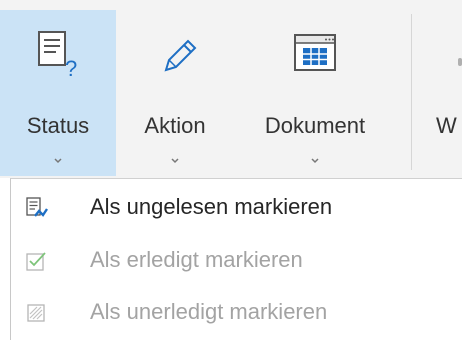 The height and width of the screenshot is (340, 462). I want to click on document-table-icon, so click(315, 55).